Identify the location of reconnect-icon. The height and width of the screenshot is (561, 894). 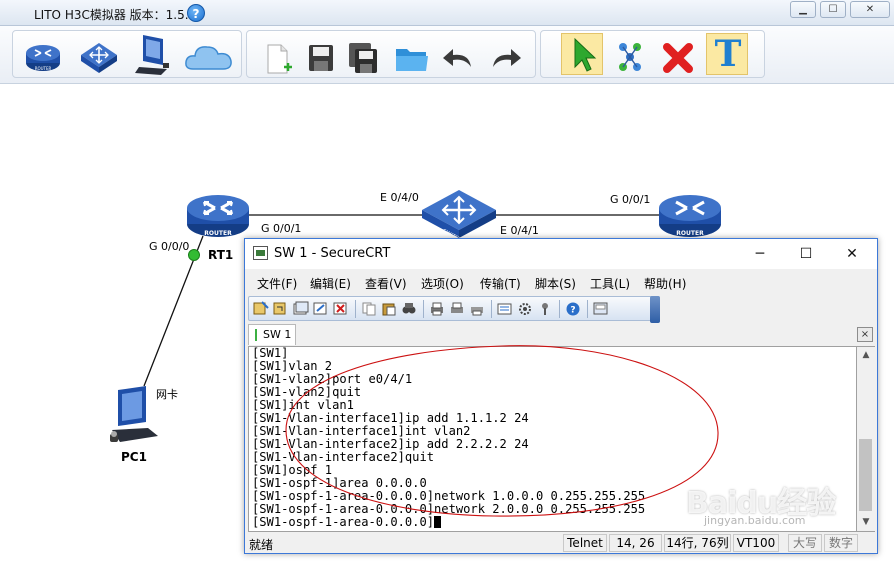
(321, 308).